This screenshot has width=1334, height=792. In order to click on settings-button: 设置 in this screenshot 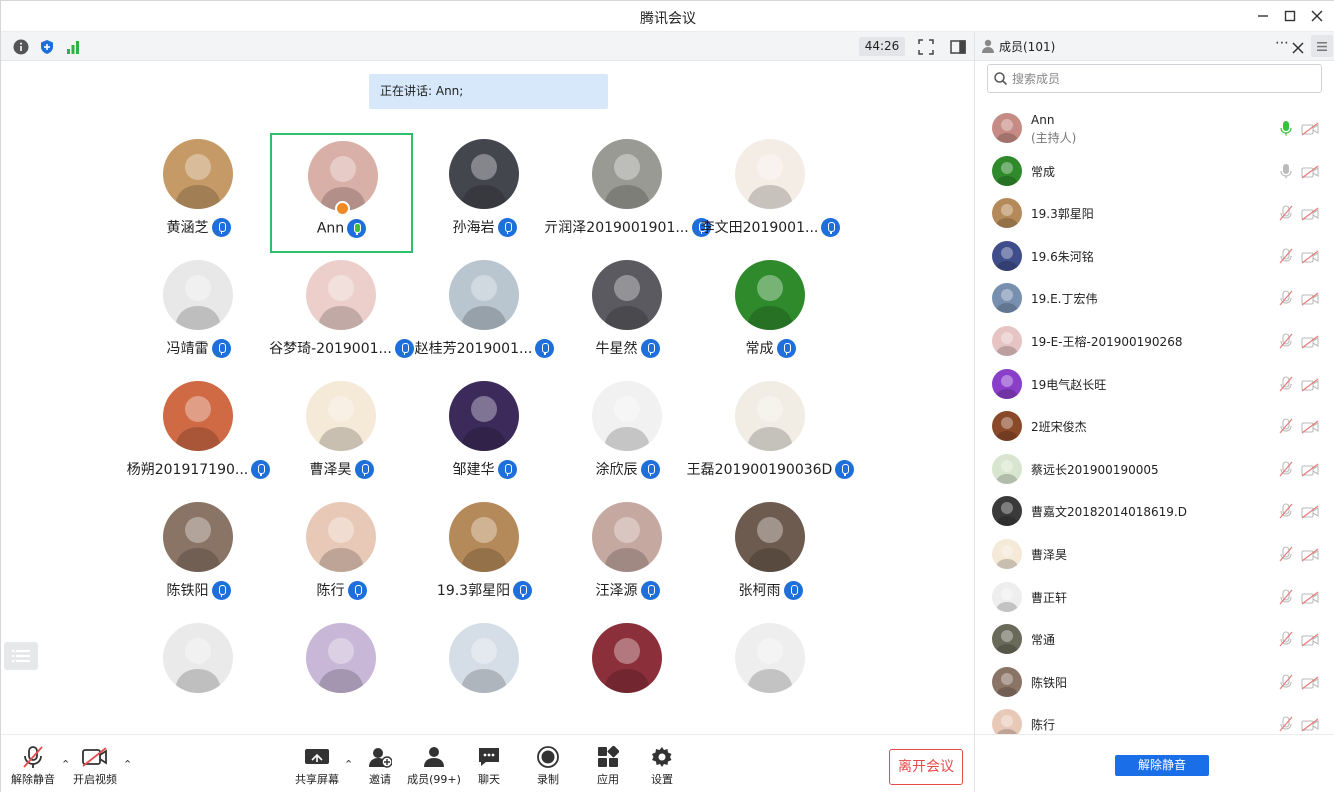, I will do `click(662, 766)`.